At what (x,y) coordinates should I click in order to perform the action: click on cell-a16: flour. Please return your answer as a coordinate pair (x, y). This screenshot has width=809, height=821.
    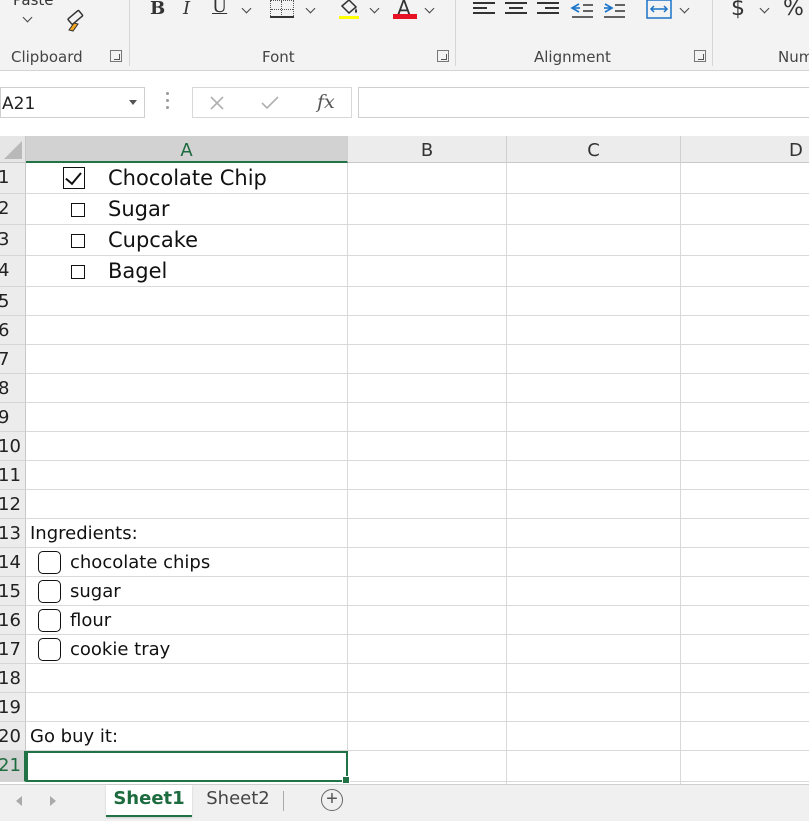
    Looking at the image, I should click on (90, 620).